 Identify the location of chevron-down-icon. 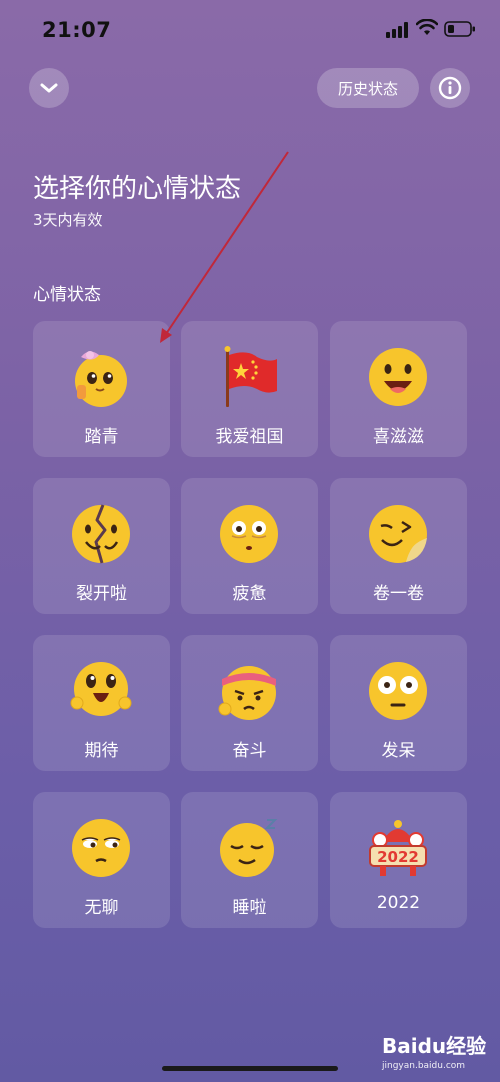
(49, 88).